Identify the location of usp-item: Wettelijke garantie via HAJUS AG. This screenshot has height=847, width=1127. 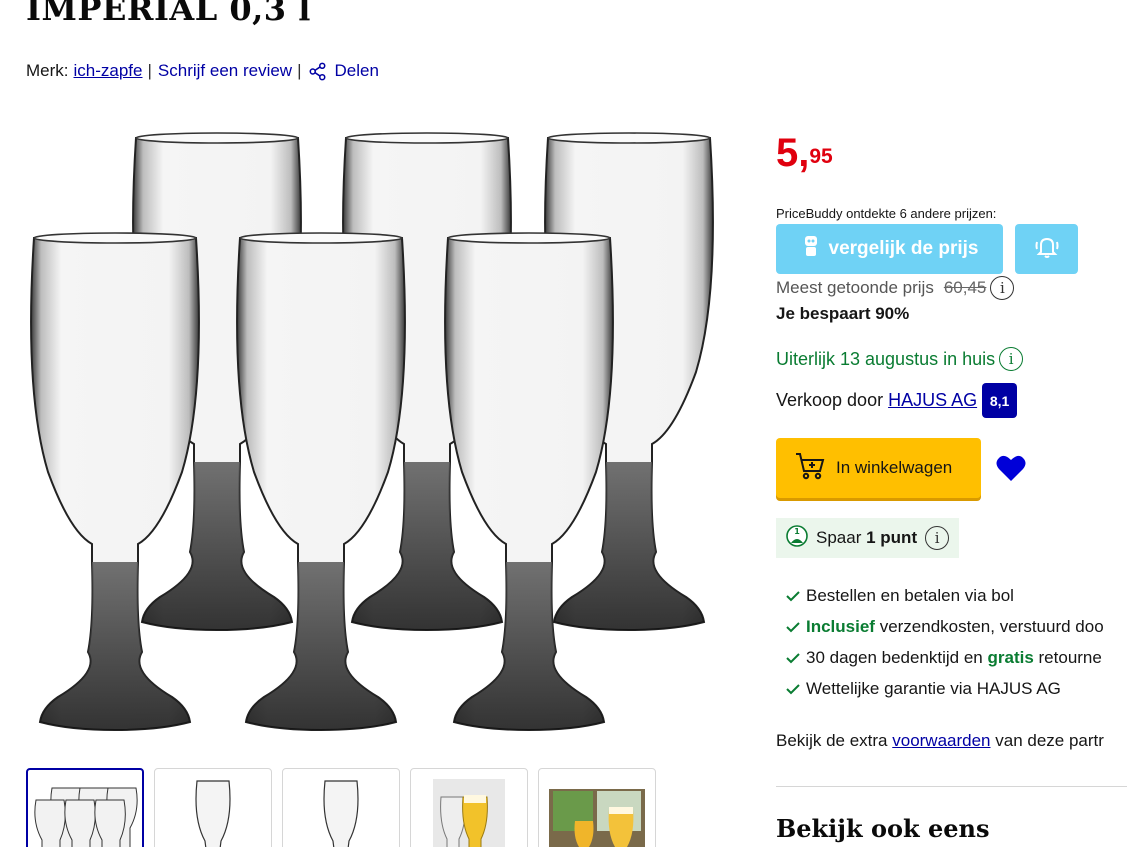
(945, 688).